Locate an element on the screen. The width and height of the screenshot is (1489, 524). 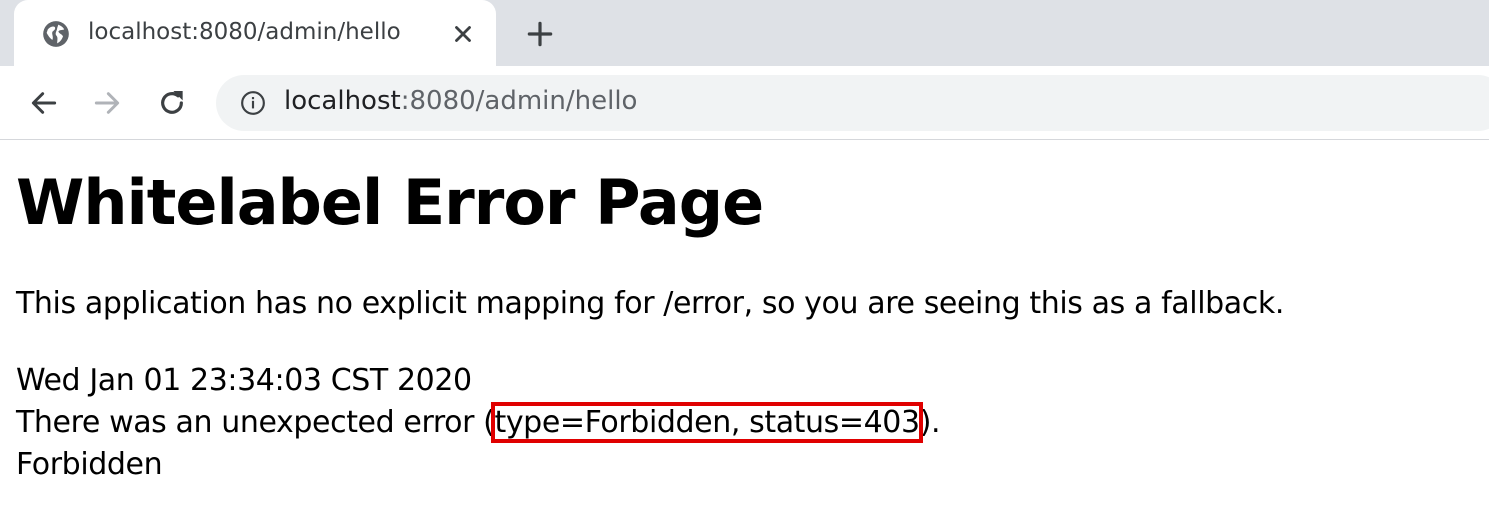
close-icon is located at coordinates (463, 34).